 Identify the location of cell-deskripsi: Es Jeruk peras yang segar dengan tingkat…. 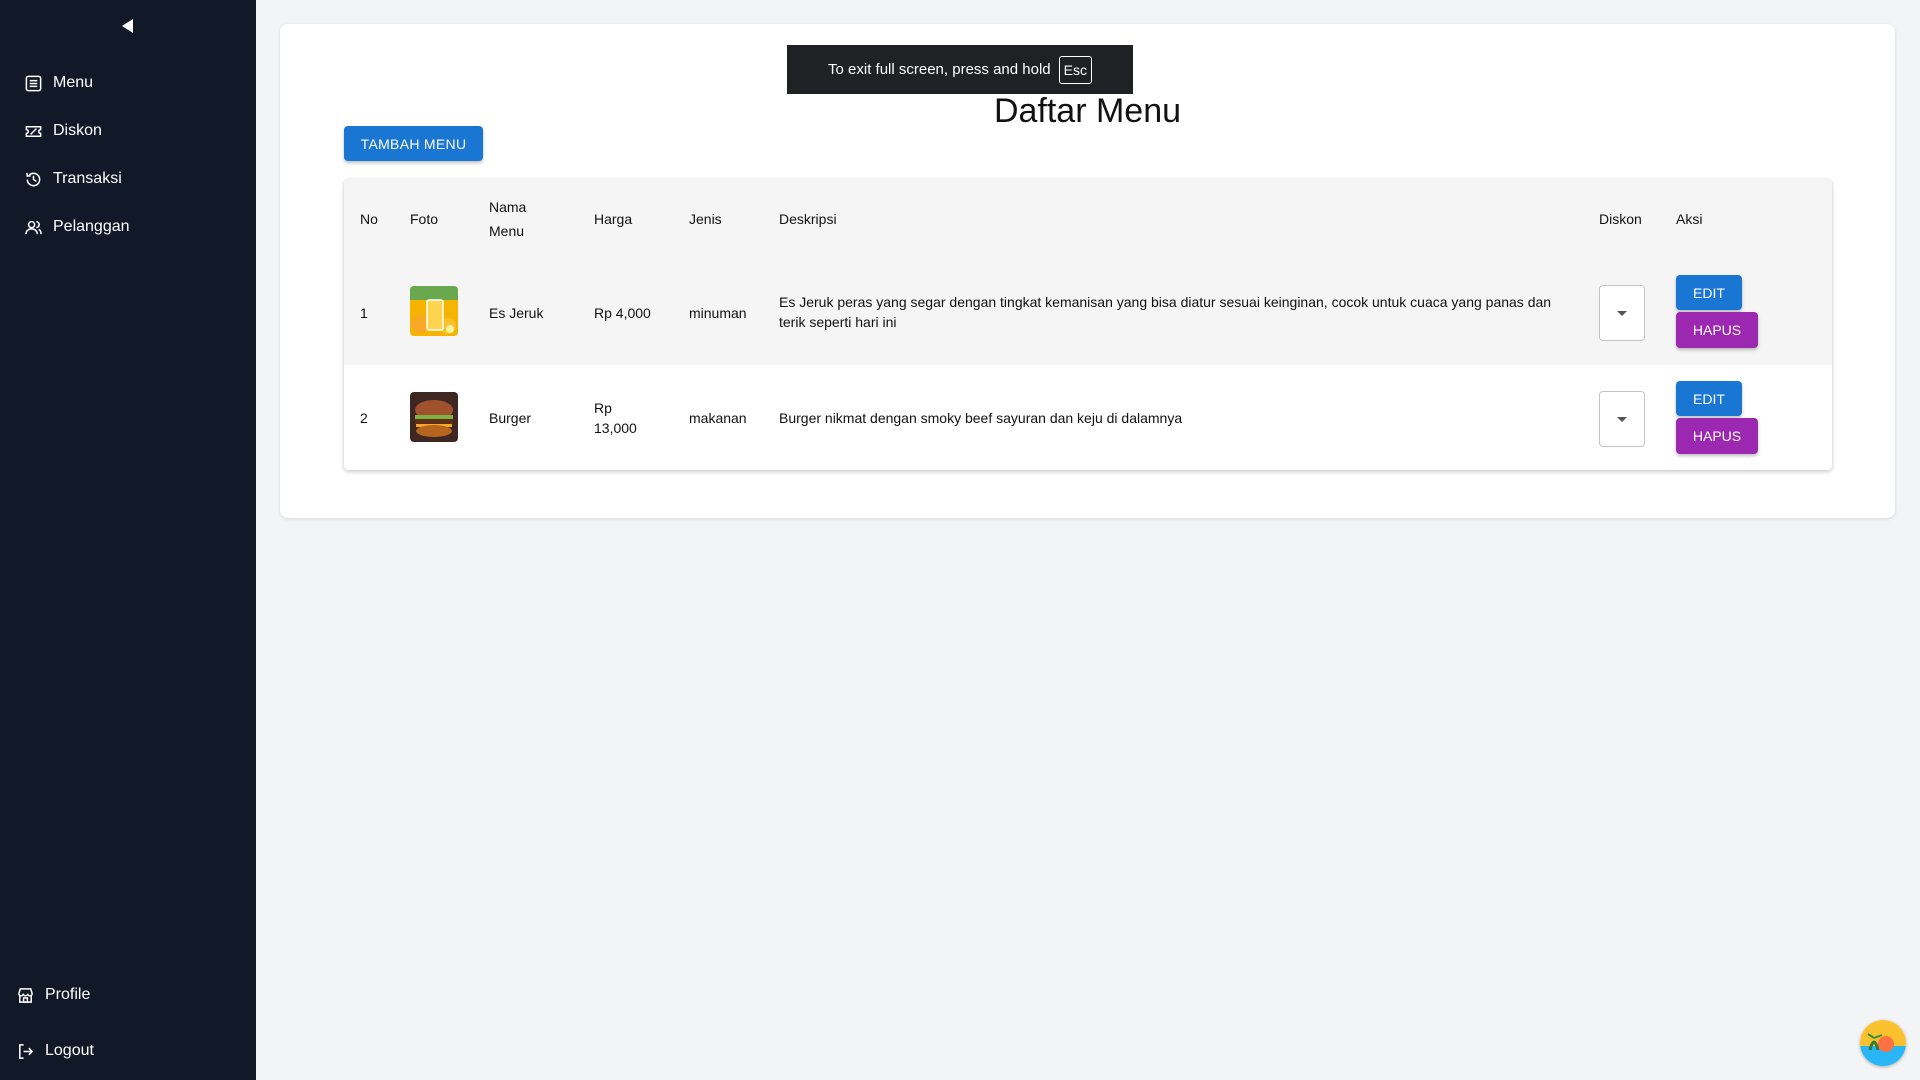
(1165, 312).